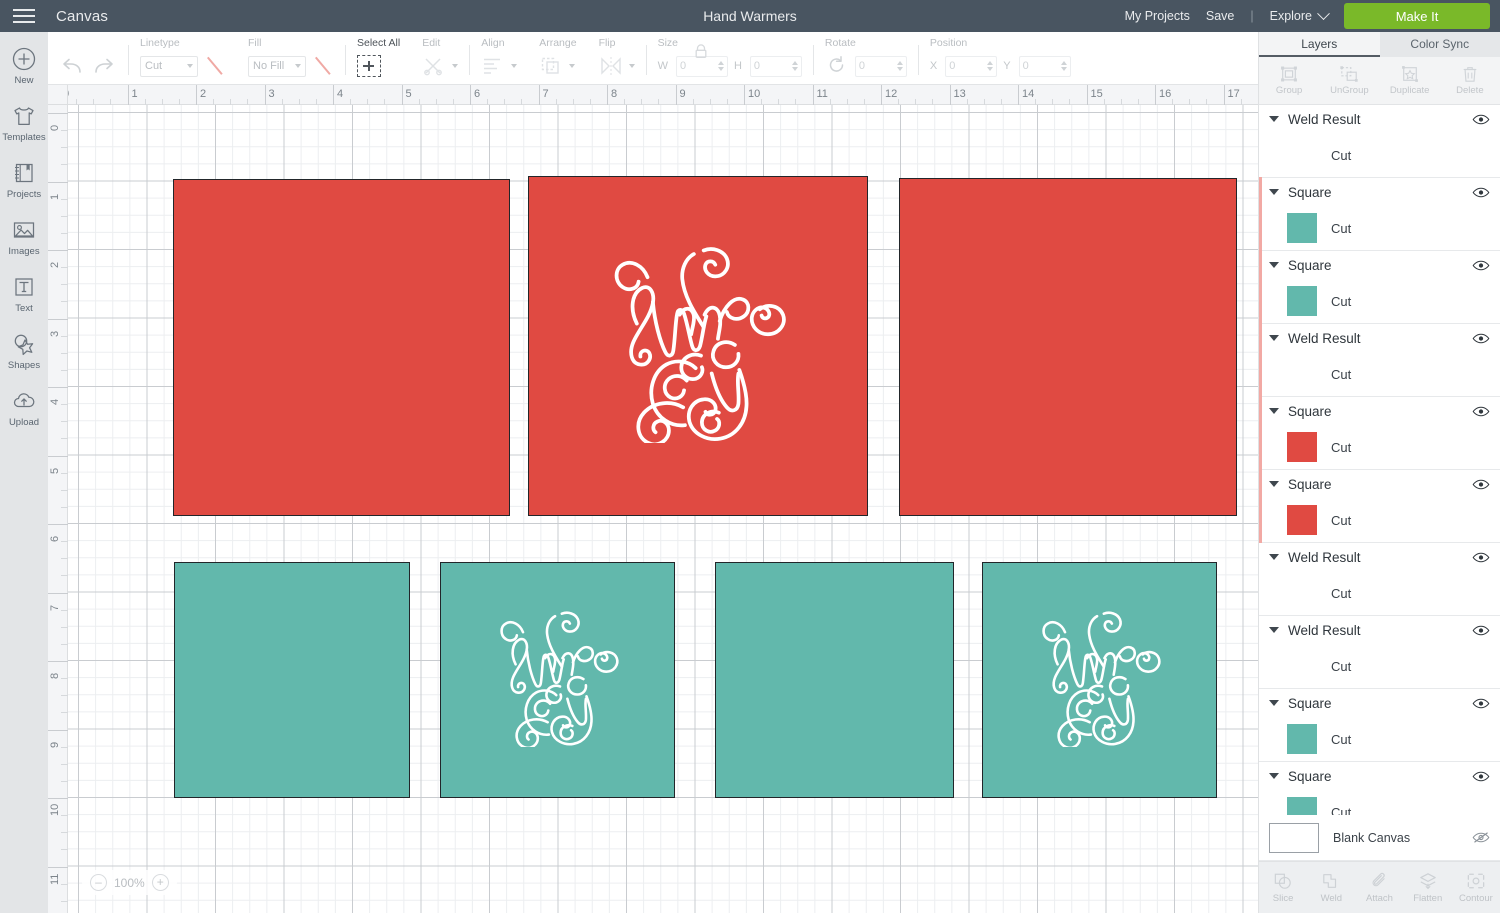 This screenshot has width=1500, height=913. Describe the element at coordinates (24, 16) in the screenshot. I see `hamburger-menu-icon` at that location.